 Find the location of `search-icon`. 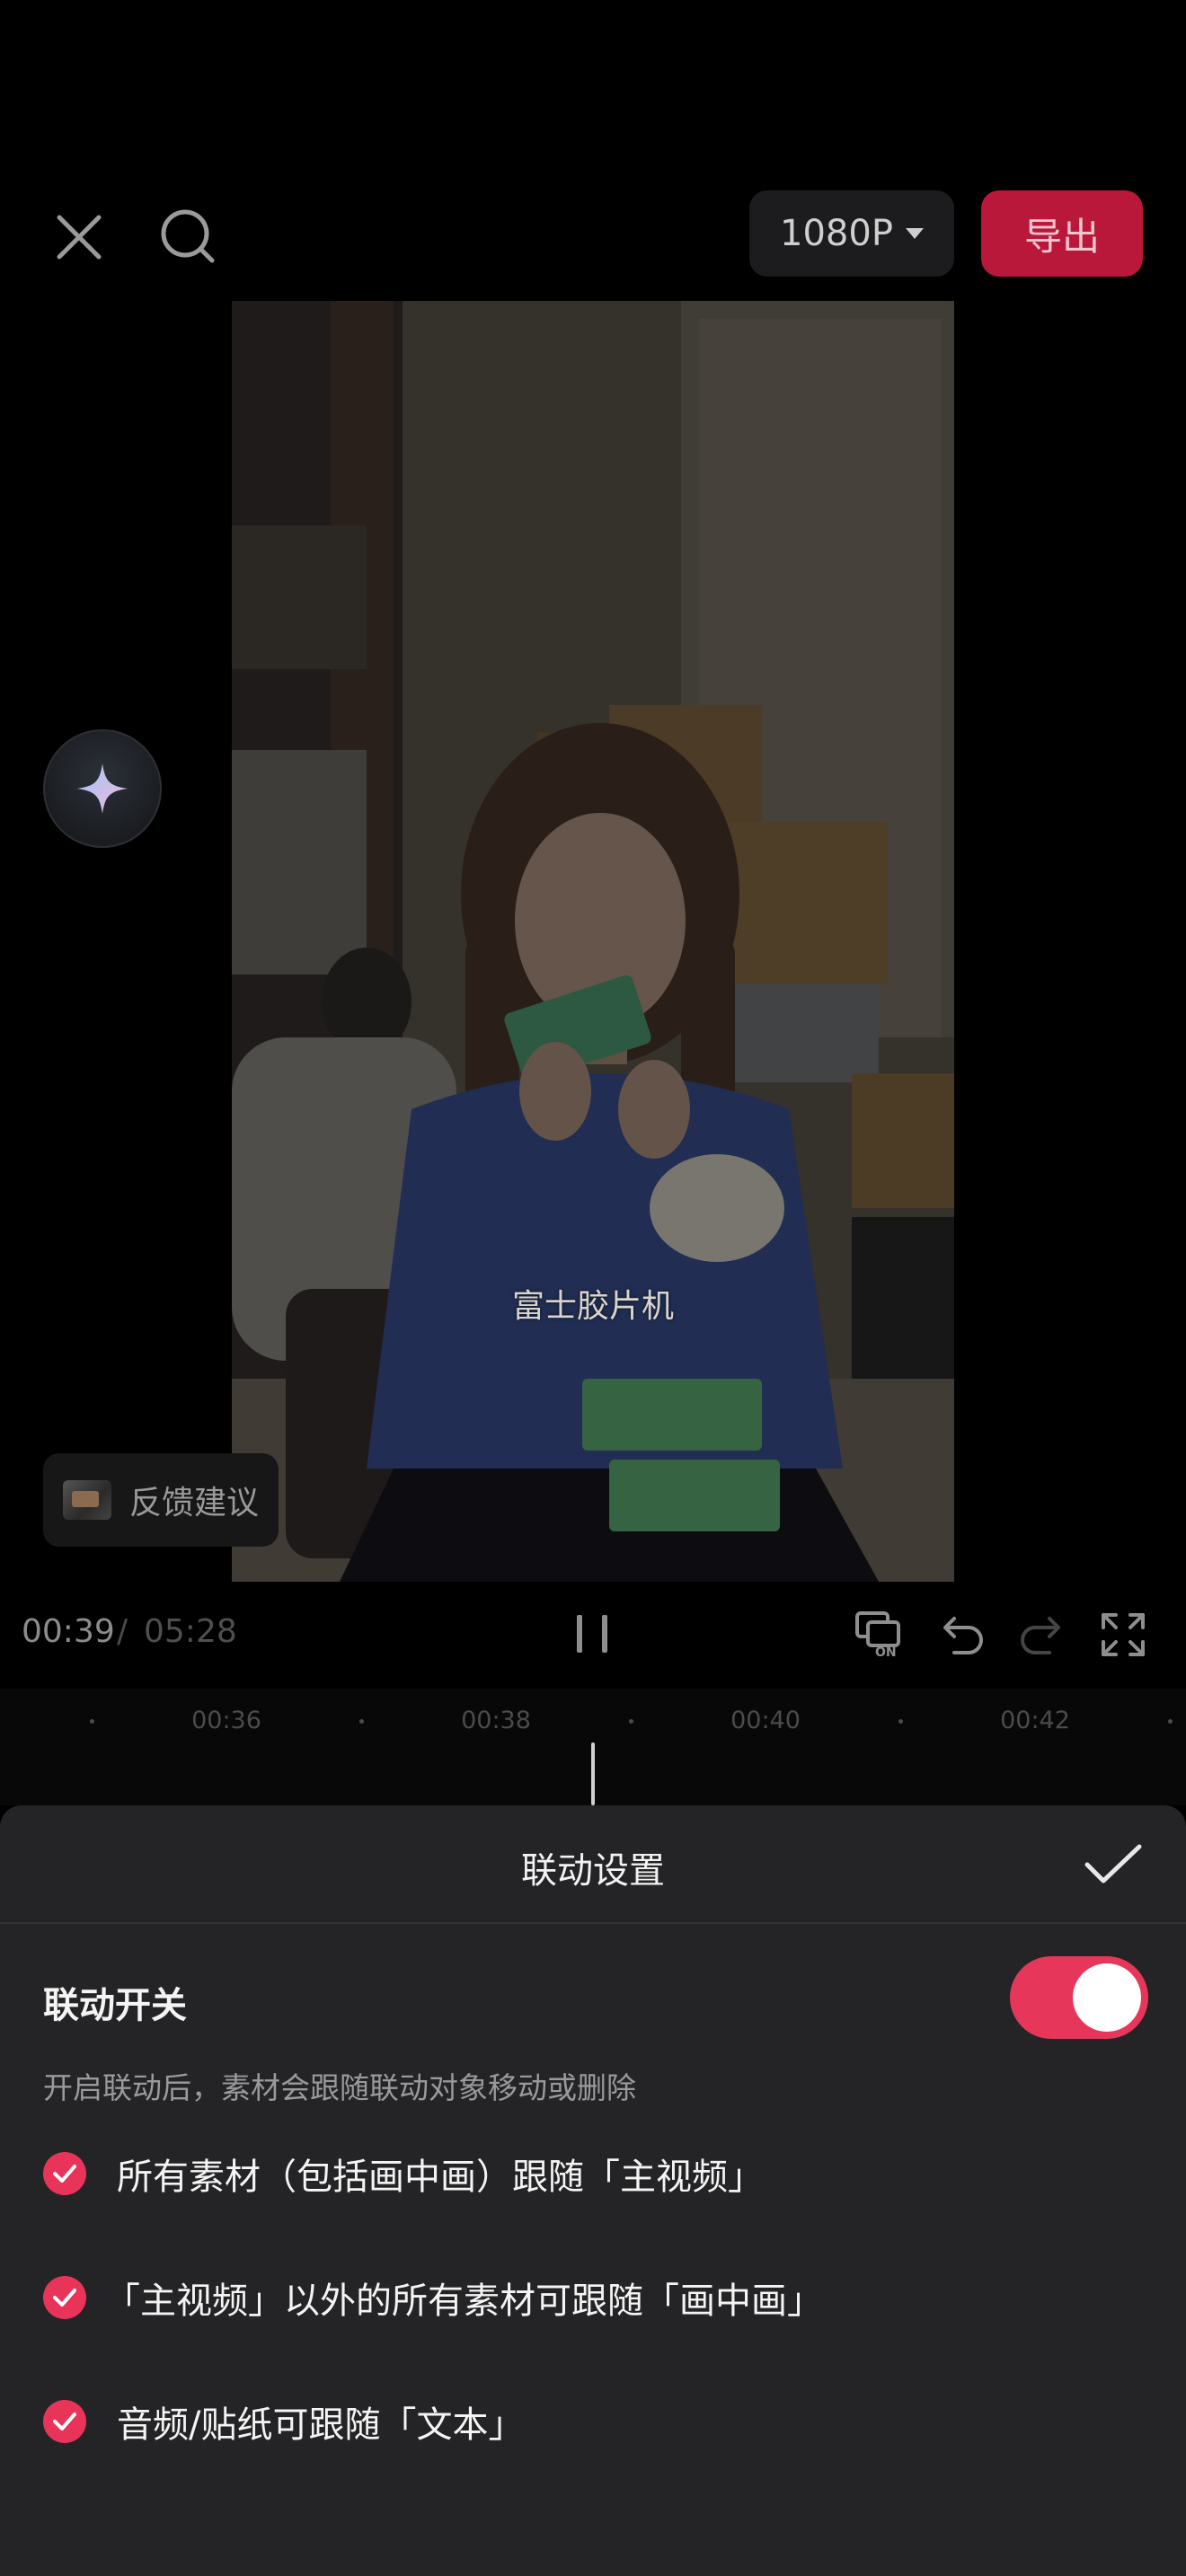

search-icon is located at coordinates (189, 237).